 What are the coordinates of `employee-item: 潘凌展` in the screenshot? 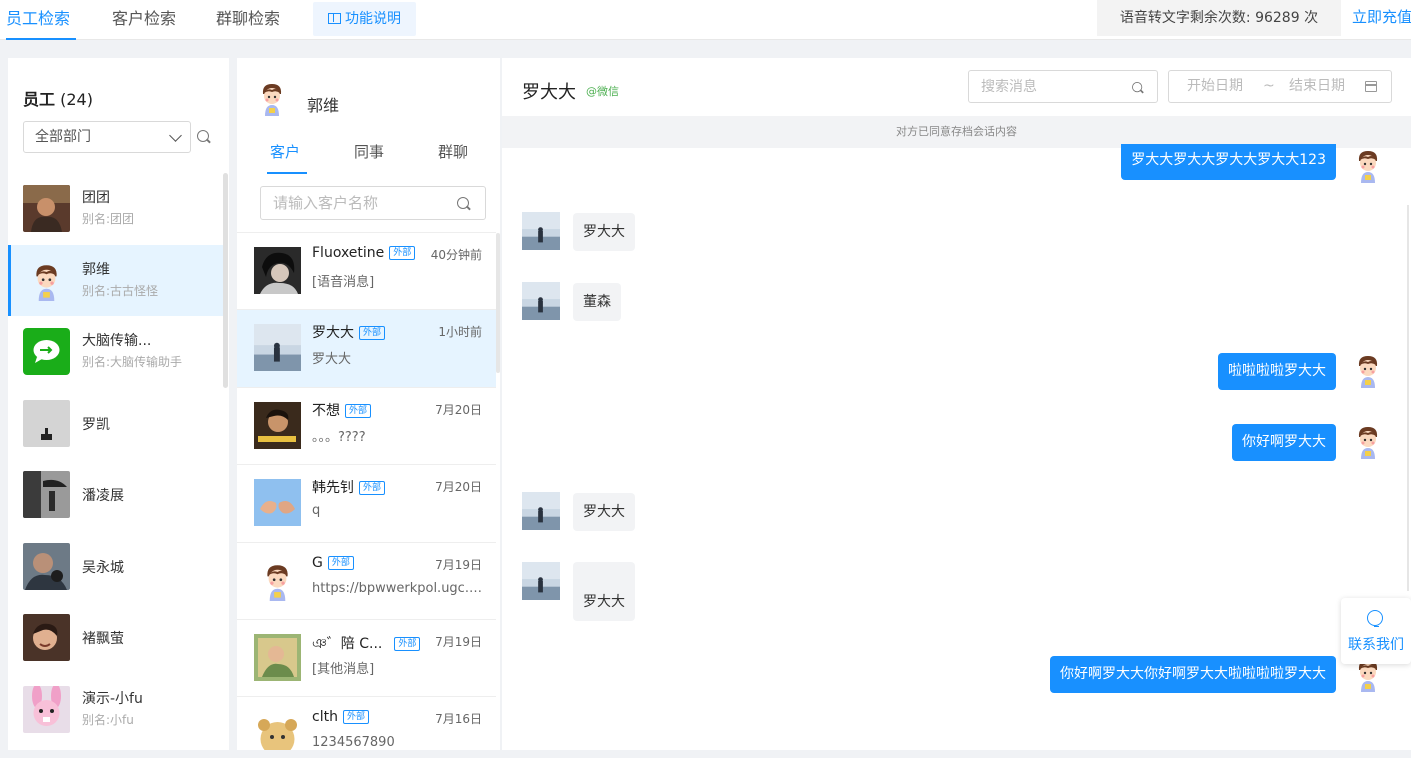 It's located at (115, 495).